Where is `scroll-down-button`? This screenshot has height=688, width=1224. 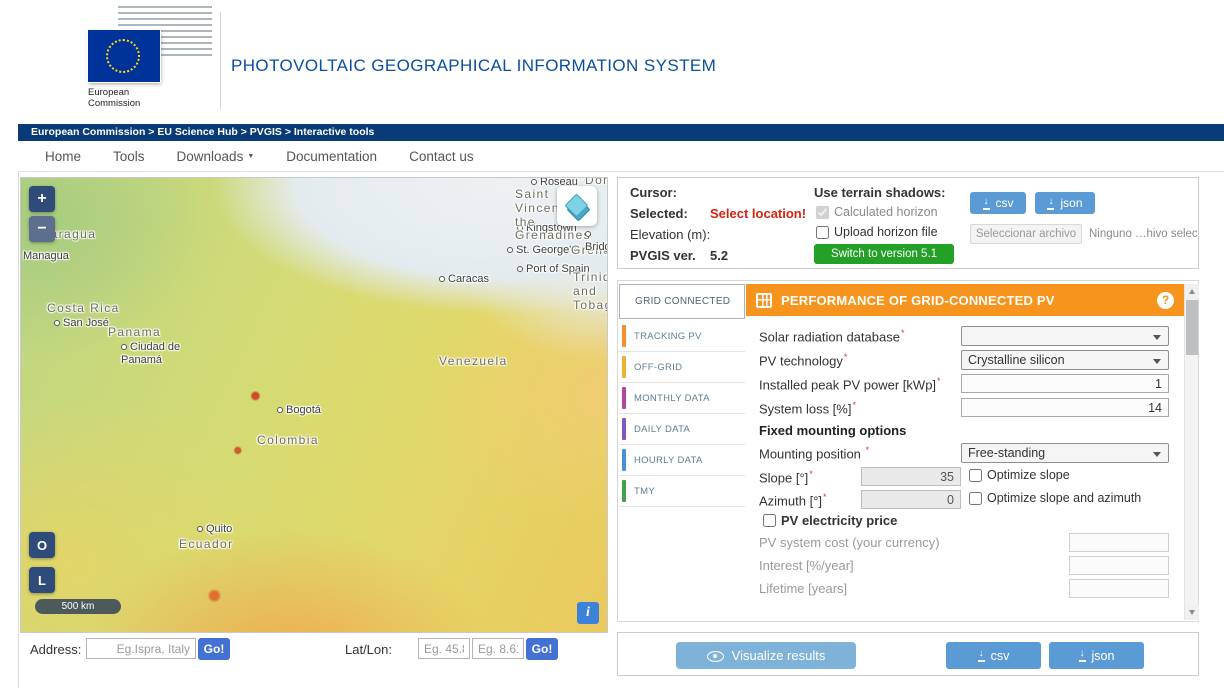
scroll-down-button is located at coordinates (1192, 612).